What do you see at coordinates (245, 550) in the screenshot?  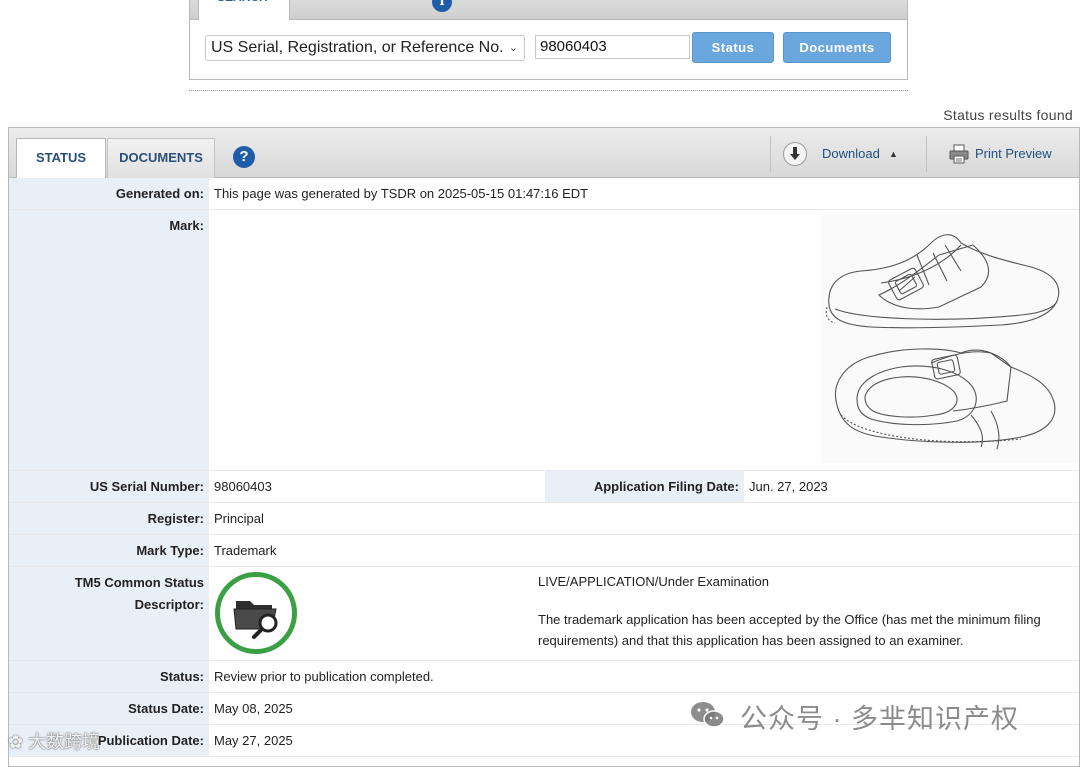 I see `value-mark-type: Trademark` at bounding box center [245, 550].